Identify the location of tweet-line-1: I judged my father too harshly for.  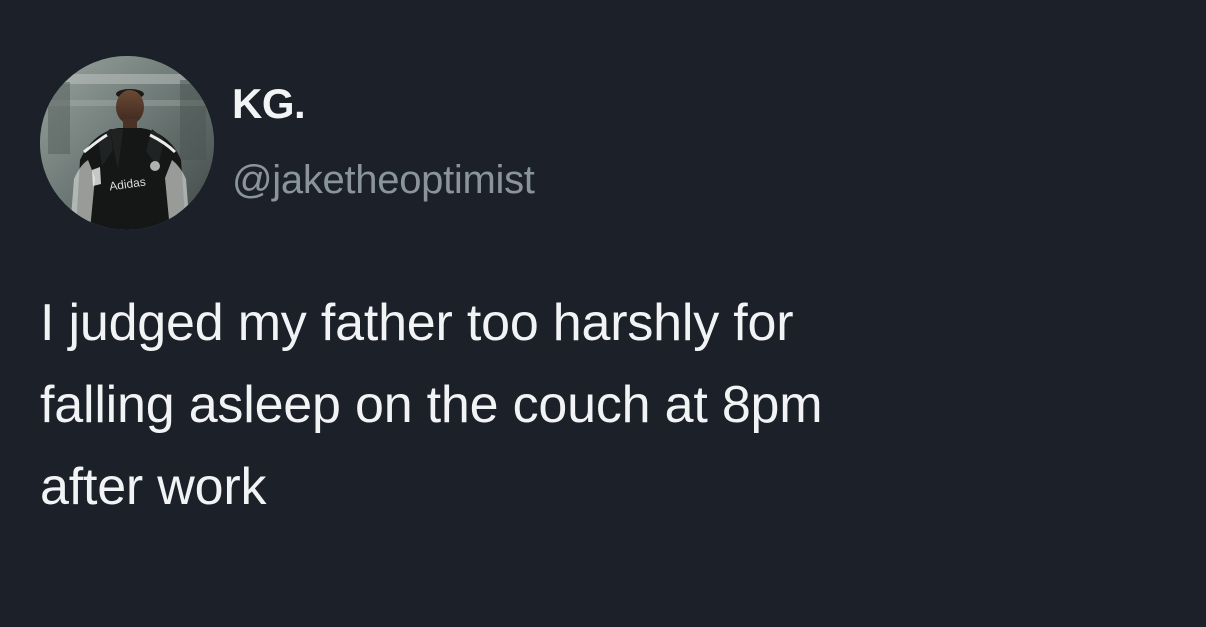
(417, 323).